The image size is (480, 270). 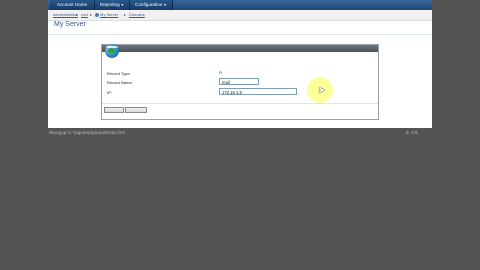 I want to click on ok-button, so click(x=114, y=110).